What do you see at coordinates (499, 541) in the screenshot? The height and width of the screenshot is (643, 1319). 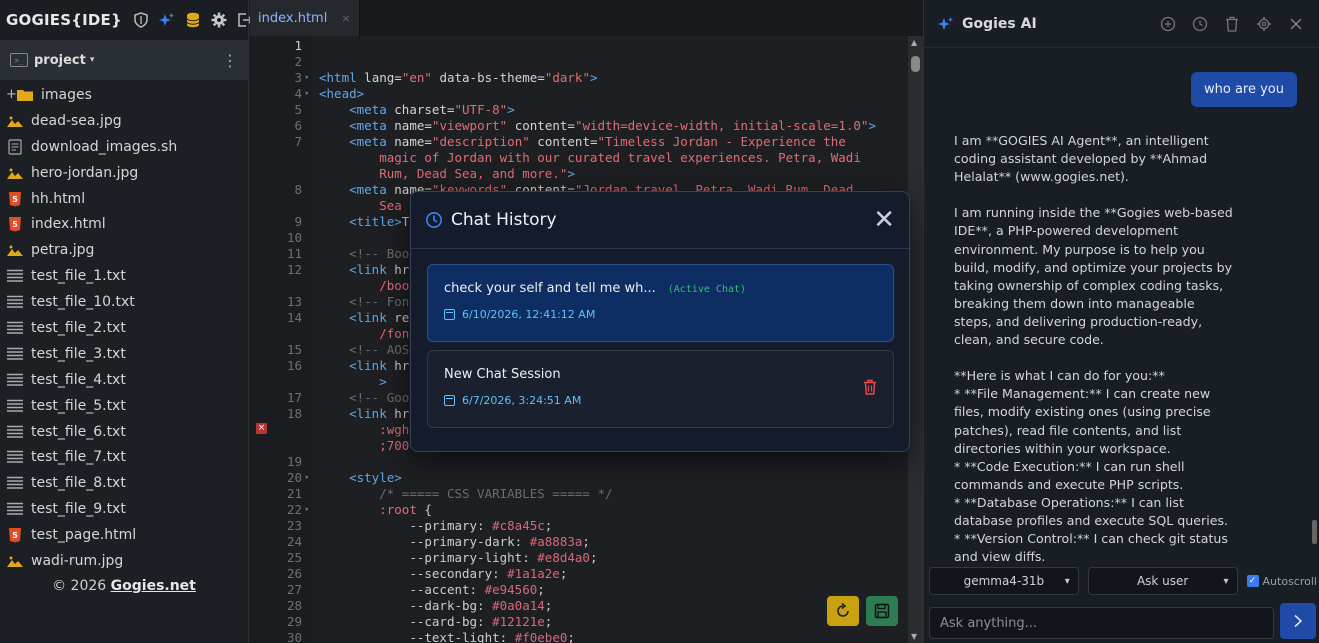 I see `code-text: --primary-dark: #a8883a;` at bounding box center [499, 541].